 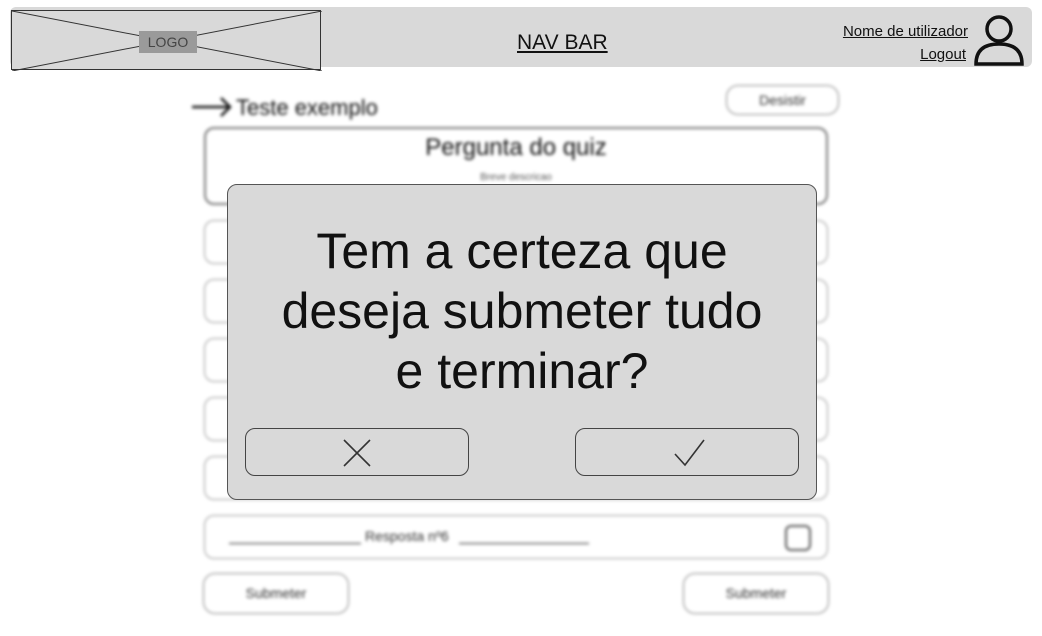 What do you see at coordinates (943, 54) in the screenshot?
I see `logout-link: Logout` at bounding box center [943, 54].